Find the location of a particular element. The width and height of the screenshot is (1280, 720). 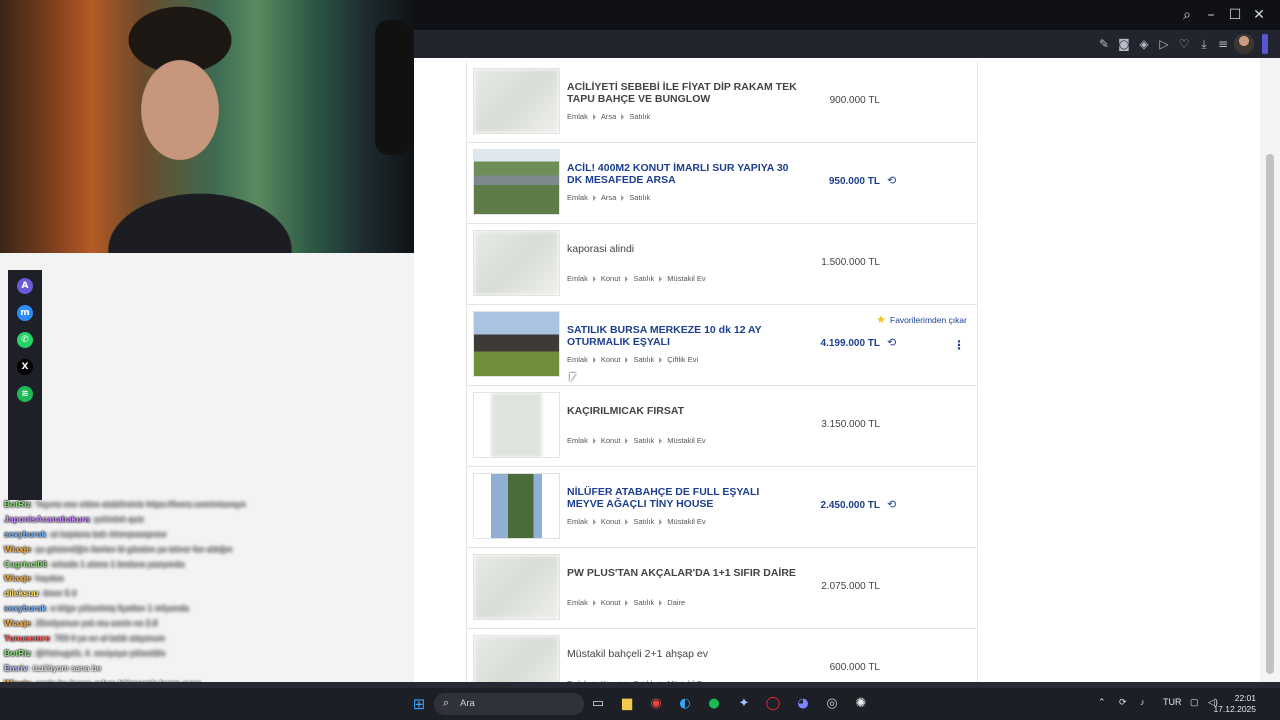

shield-icon: ◈ is located at coordinates (1144, 44).